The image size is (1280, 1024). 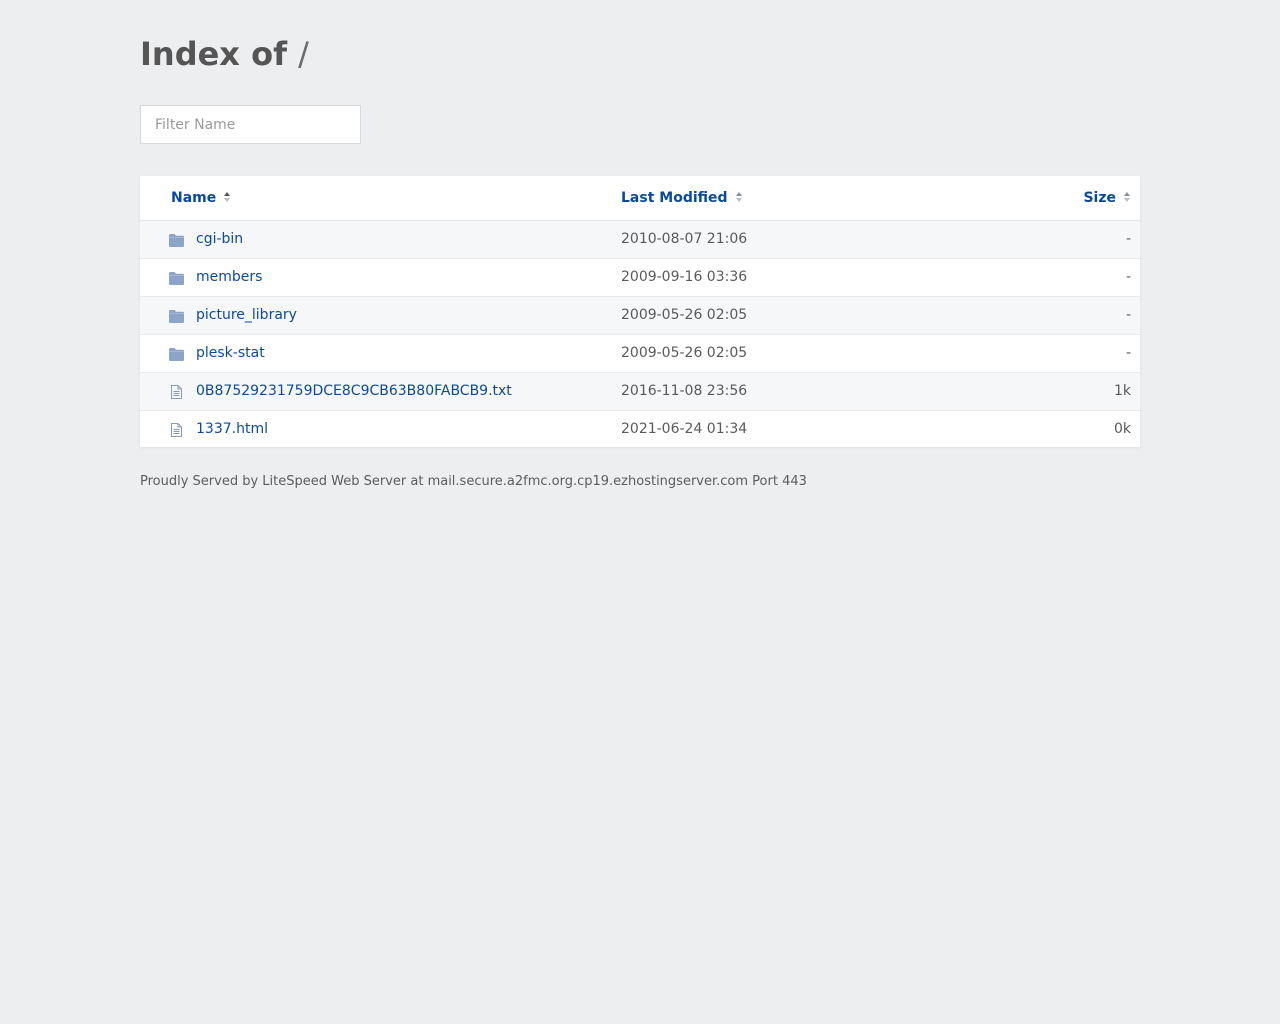 I want to click on table-row: members 2009-09-16 03:36 -, so click(x=640, y=278).